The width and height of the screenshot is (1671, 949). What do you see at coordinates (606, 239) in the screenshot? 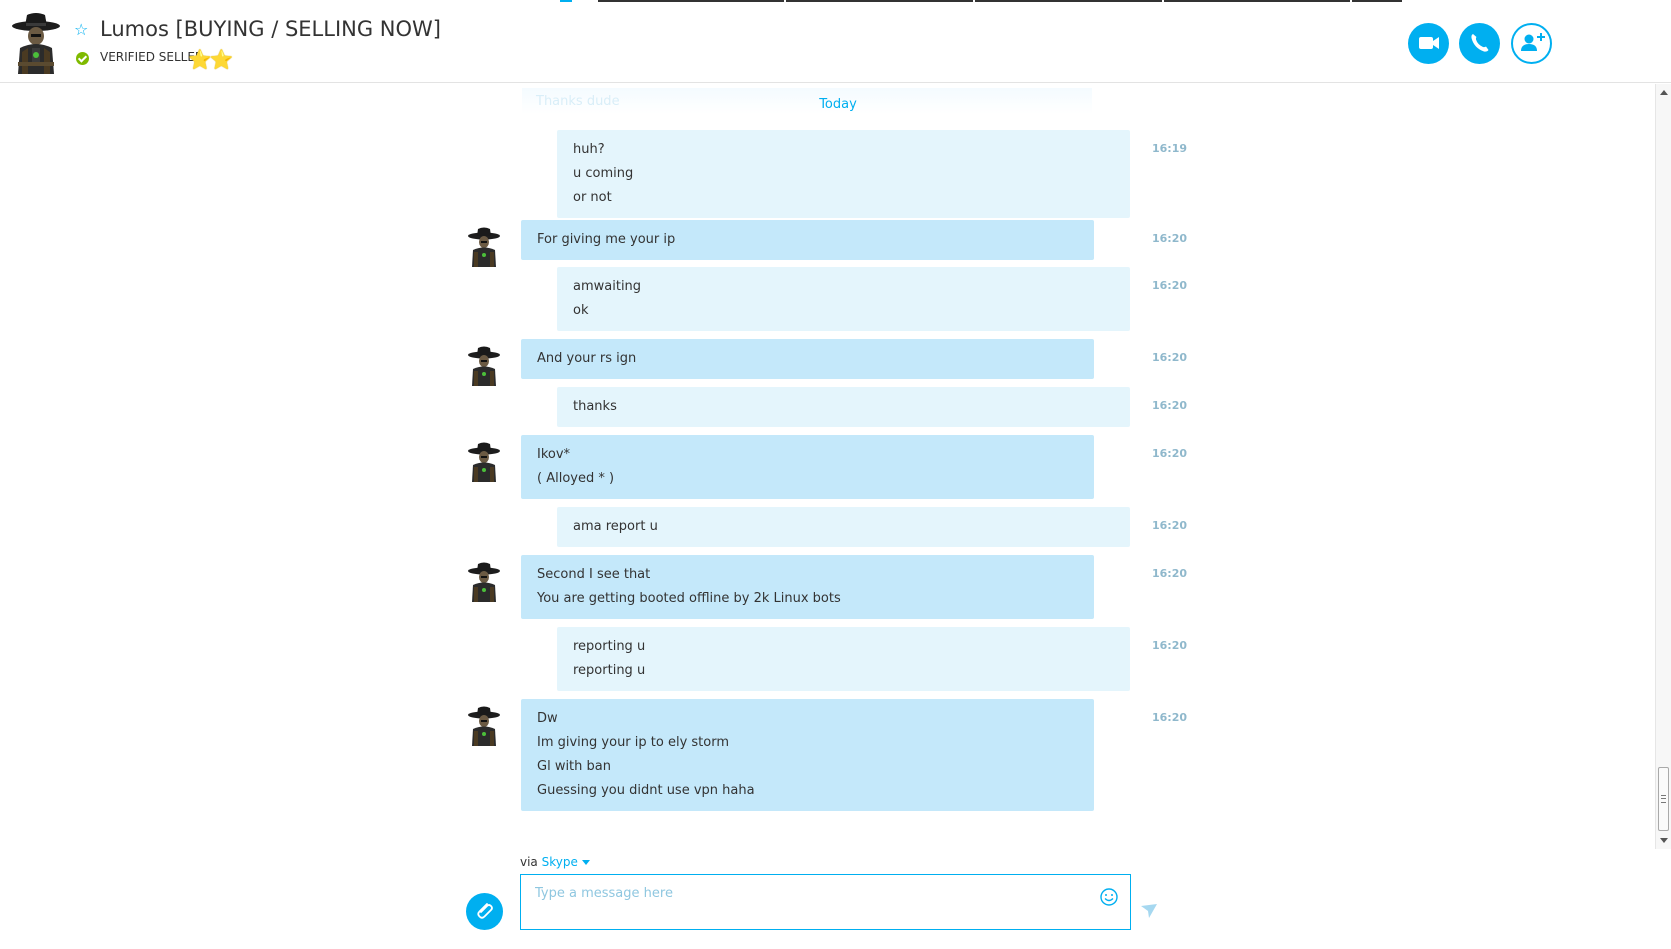
I see `message-text: For giving me your ip` at bounding box center [606, 239].